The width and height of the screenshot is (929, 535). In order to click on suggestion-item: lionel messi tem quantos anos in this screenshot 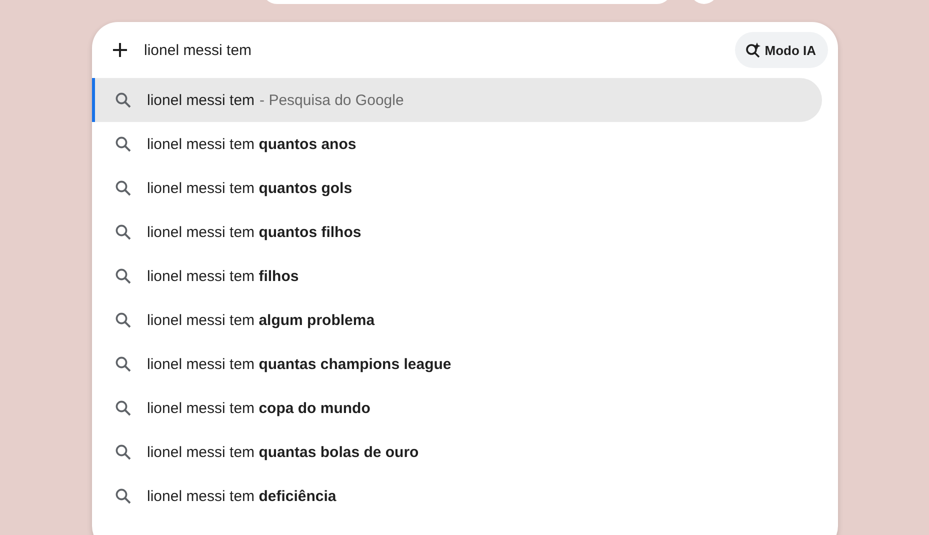, I will do `click(457, 144)`.